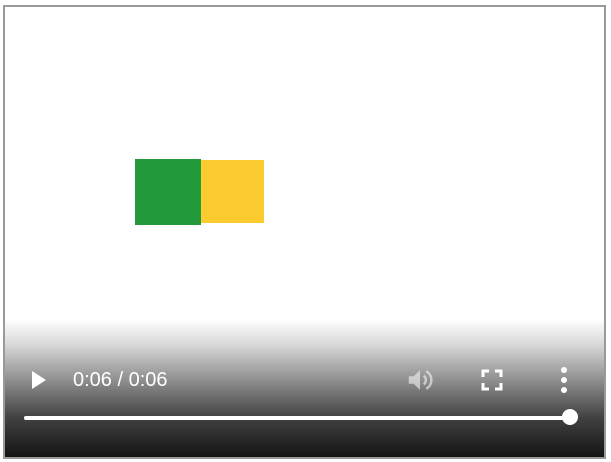 The image size is (611, 462). I want to click on progress-fill, so click(297, 418).